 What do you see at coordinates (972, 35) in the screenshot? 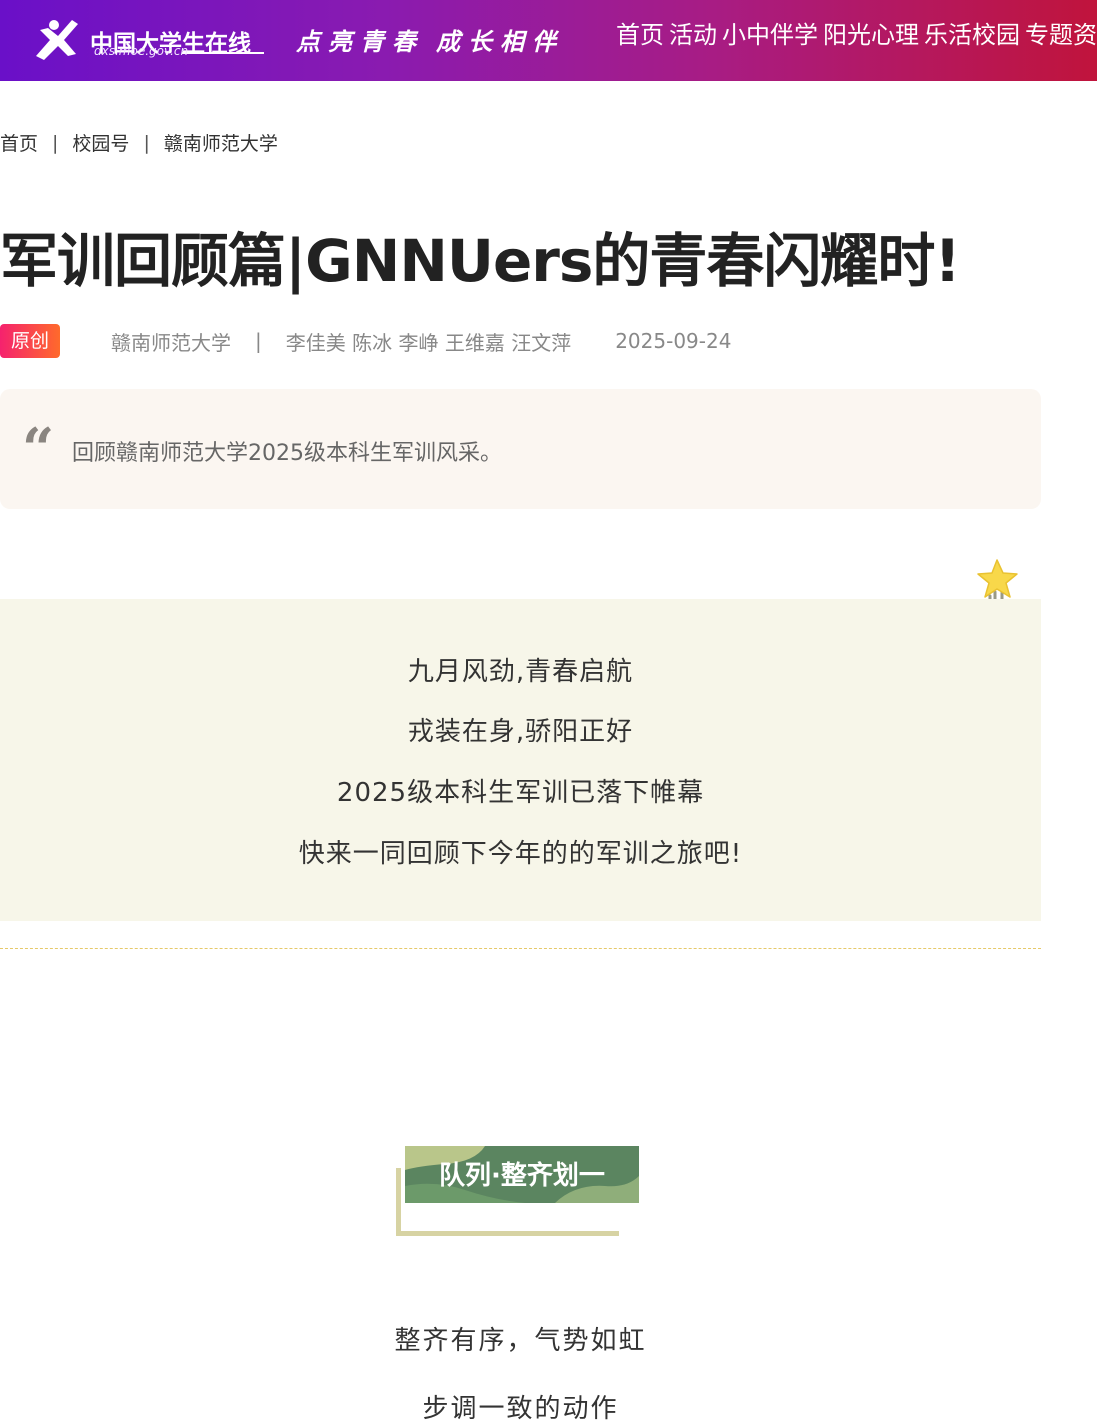
I see `nav-item-campus-life: 乐活校园` at bounding box center [972, 35].